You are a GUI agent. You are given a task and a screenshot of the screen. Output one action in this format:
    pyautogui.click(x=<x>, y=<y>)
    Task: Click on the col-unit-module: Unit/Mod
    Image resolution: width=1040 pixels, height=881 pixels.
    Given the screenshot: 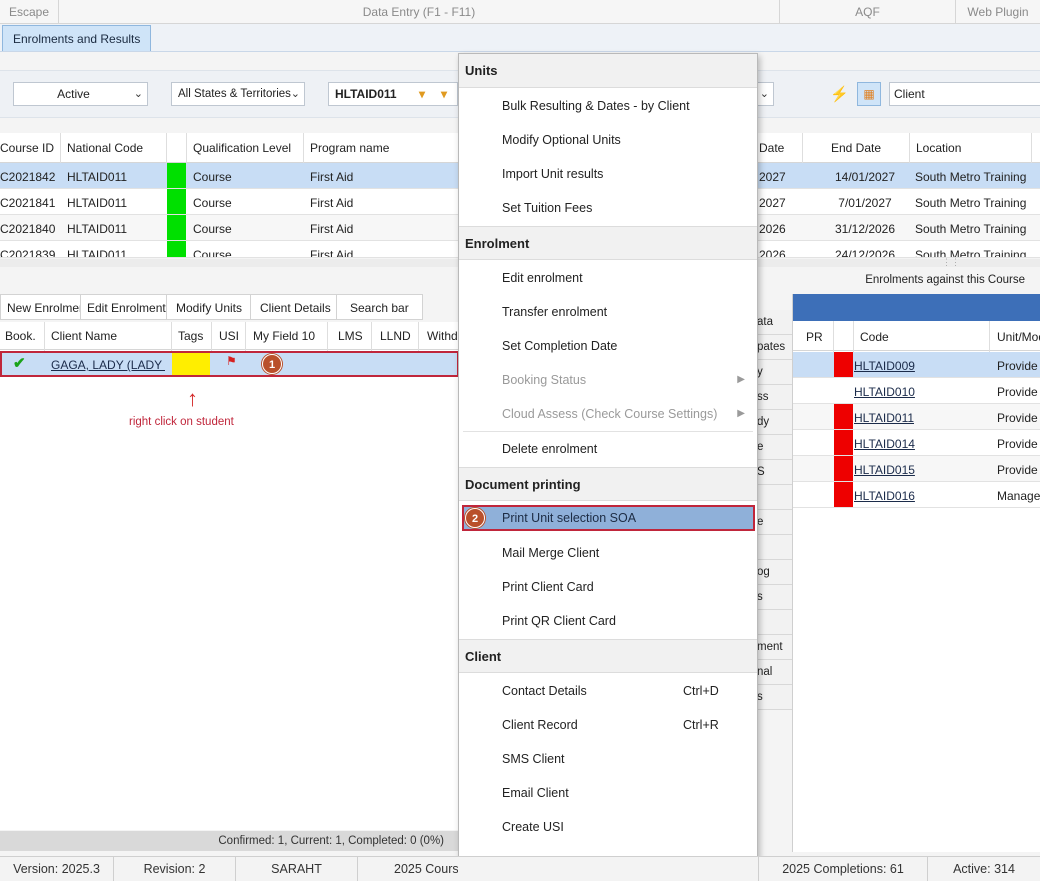 What is the action you would take?
    pyautogui.click(x=1018, y=337)
    